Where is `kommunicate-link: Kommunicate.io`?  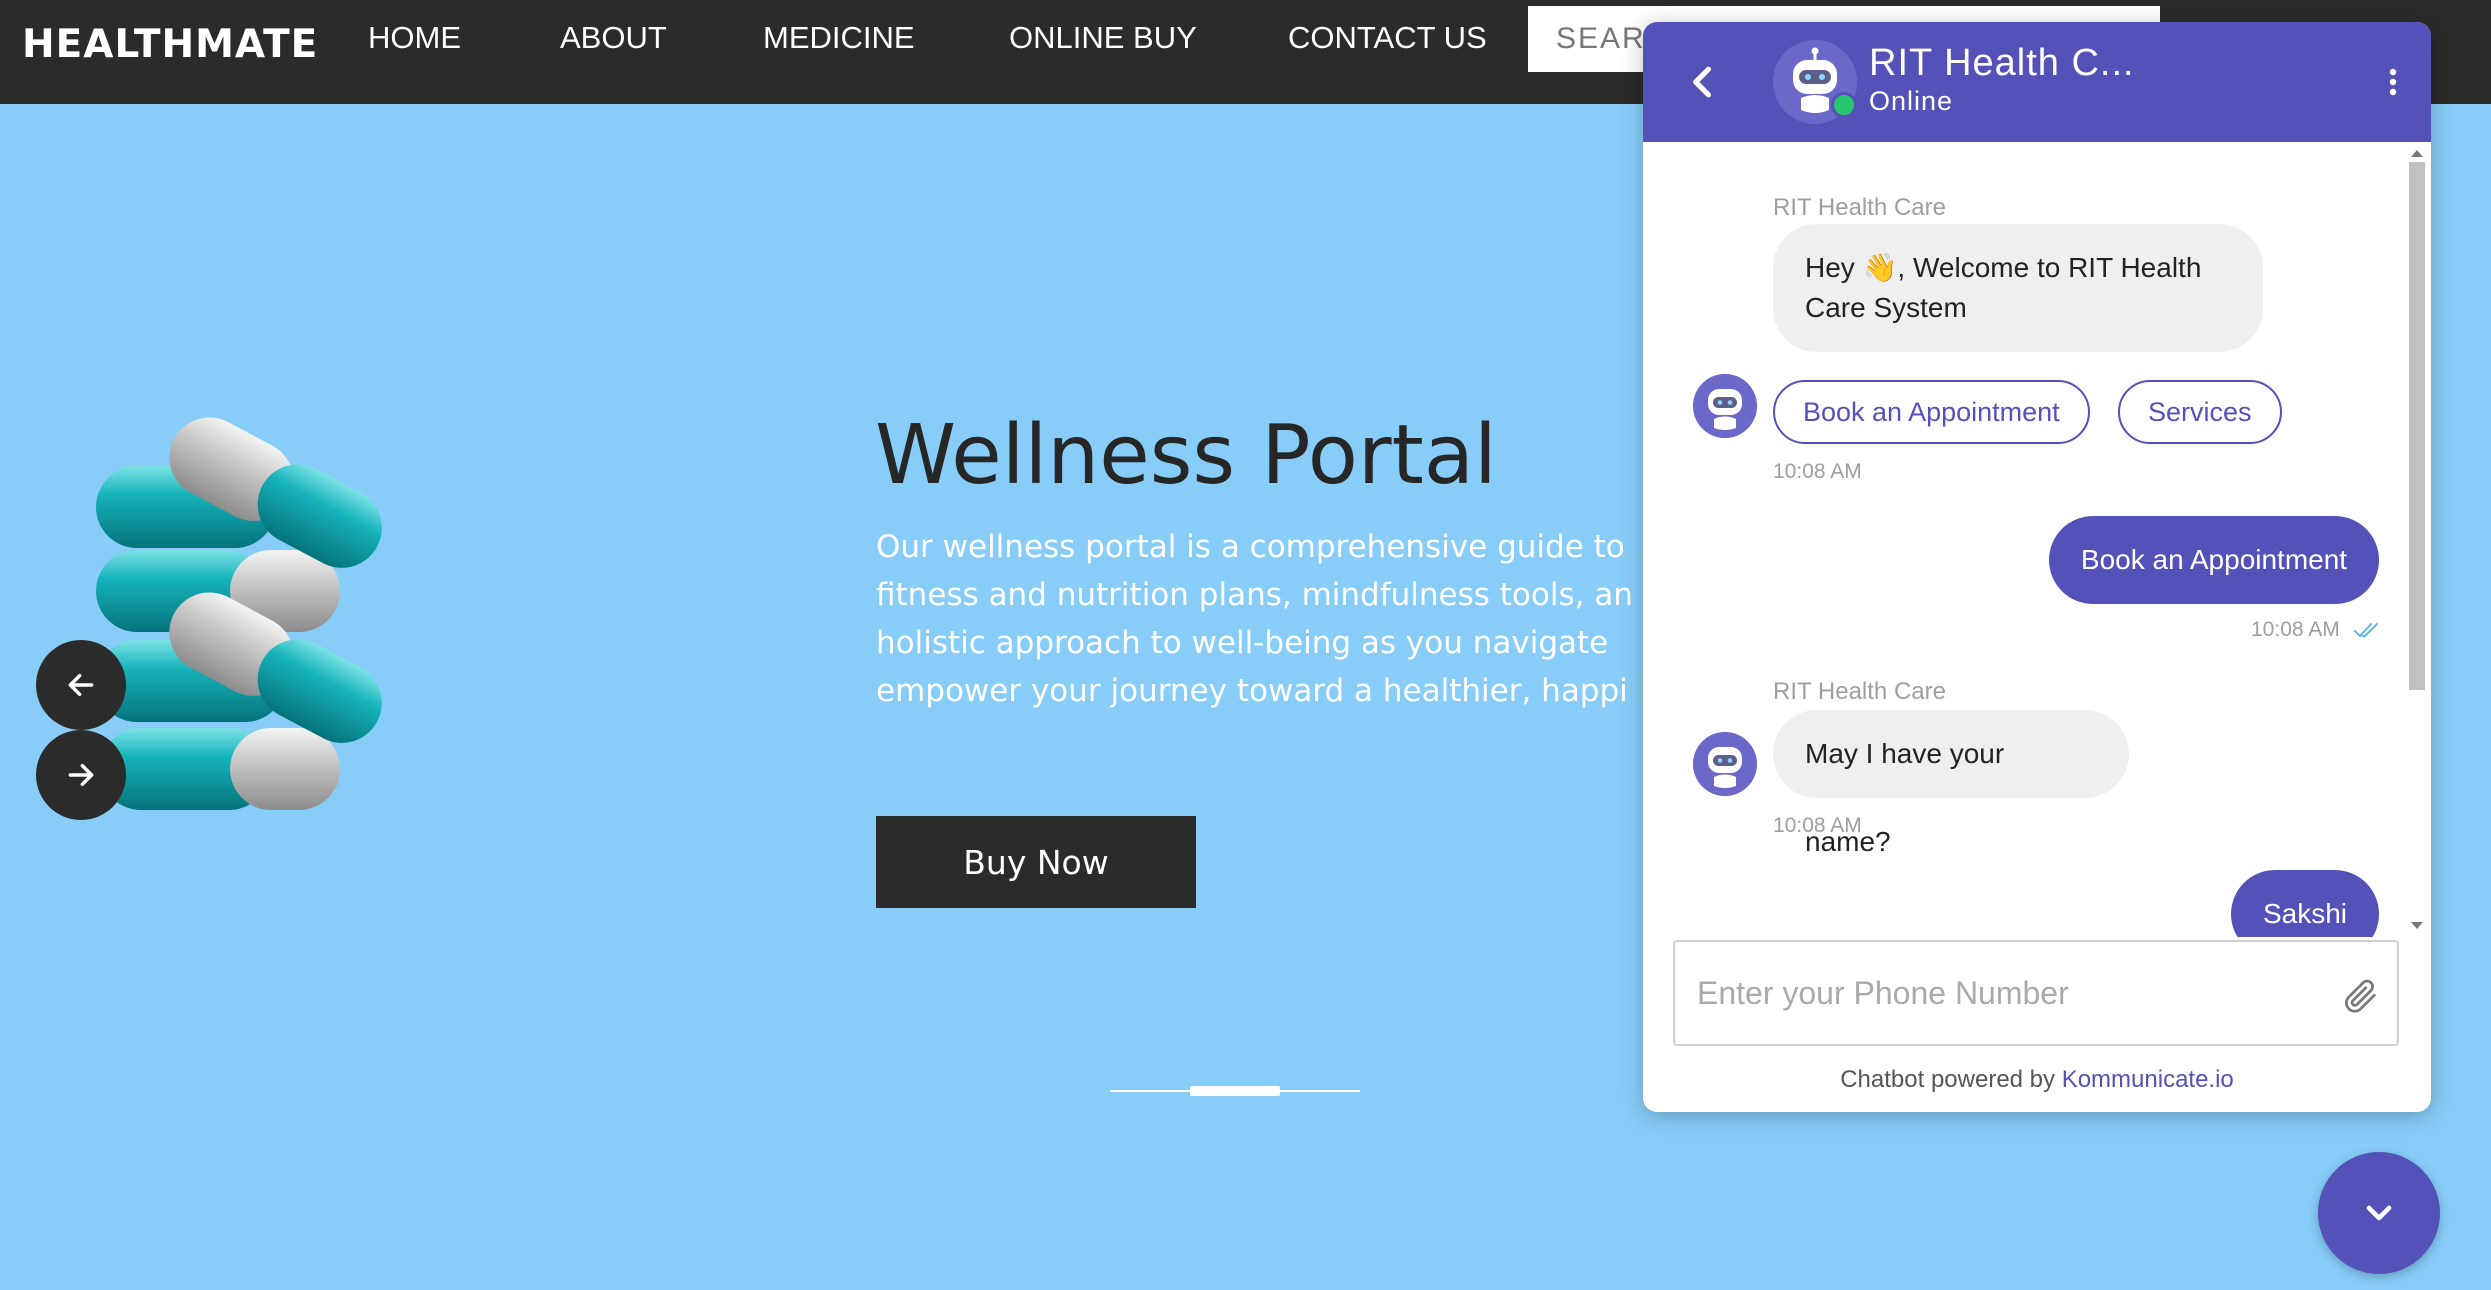 kommunicate-link: Kommunicate.io is located at coordinates (2148, 1079).